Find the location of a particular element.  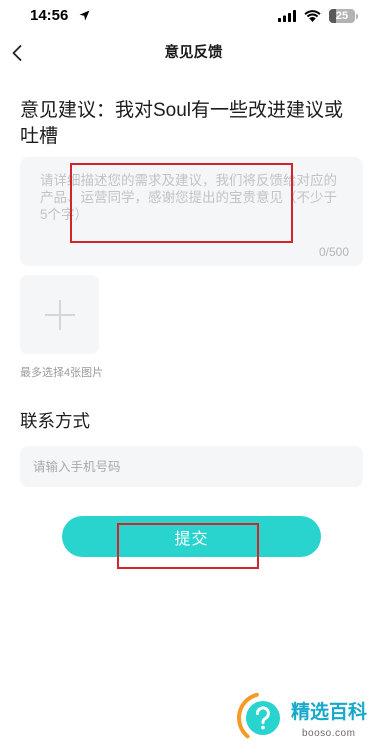

cellular-signal-icon is located at coordinates (287, 16).